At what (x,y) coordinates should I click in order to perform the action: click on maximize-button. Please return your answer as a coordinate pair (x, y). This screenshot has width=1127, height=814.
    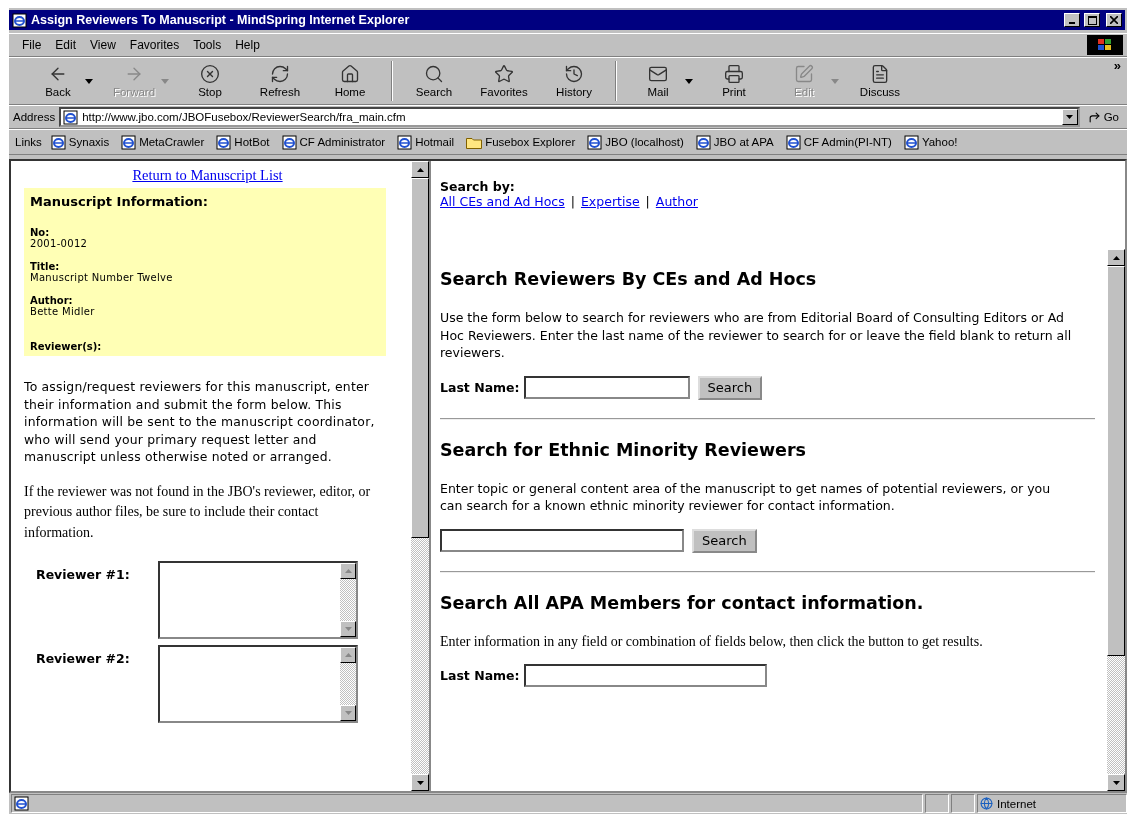
    Looking at the image, I should click on (1092, 20).